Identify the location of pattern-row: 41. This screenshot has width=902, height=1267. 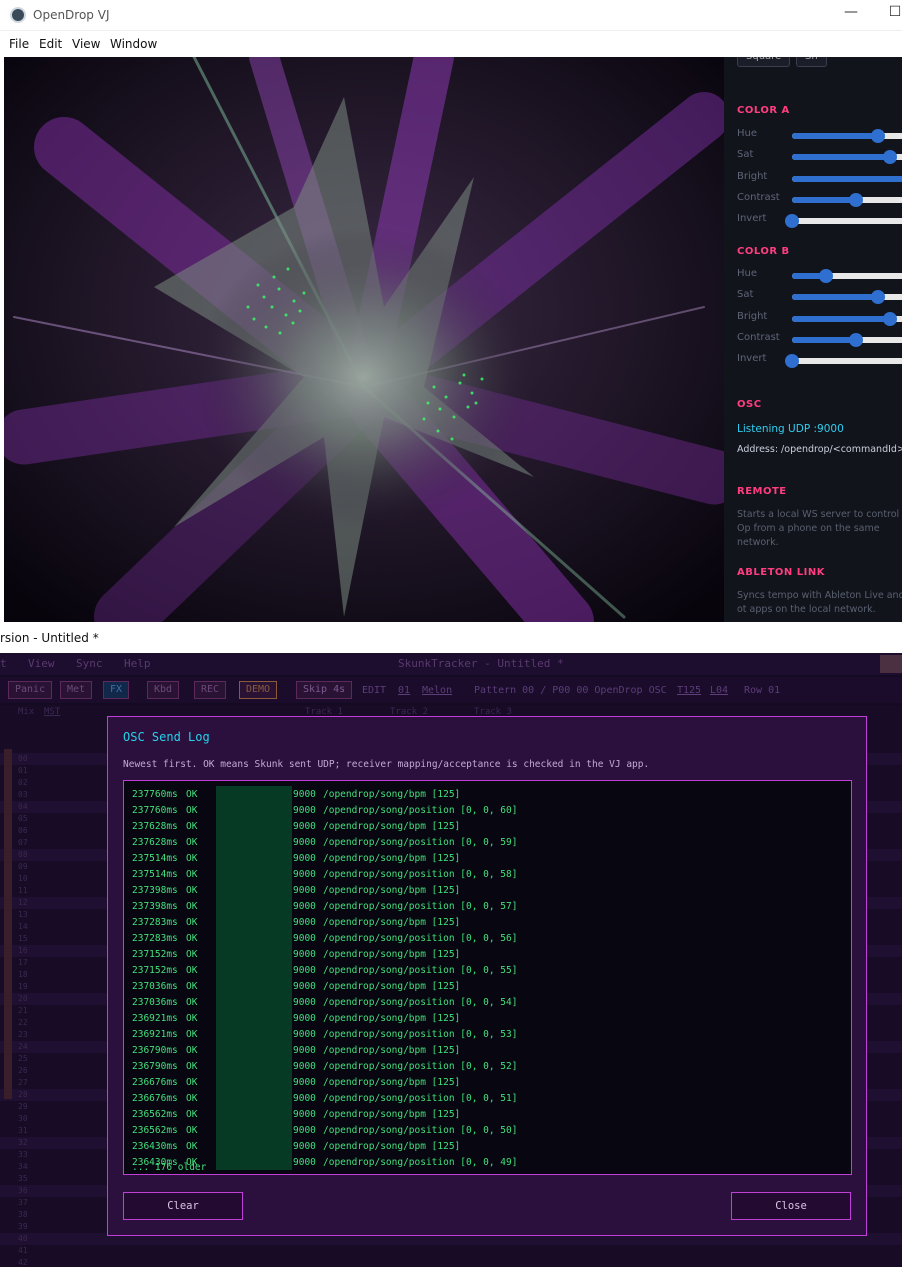
(451, 1251).